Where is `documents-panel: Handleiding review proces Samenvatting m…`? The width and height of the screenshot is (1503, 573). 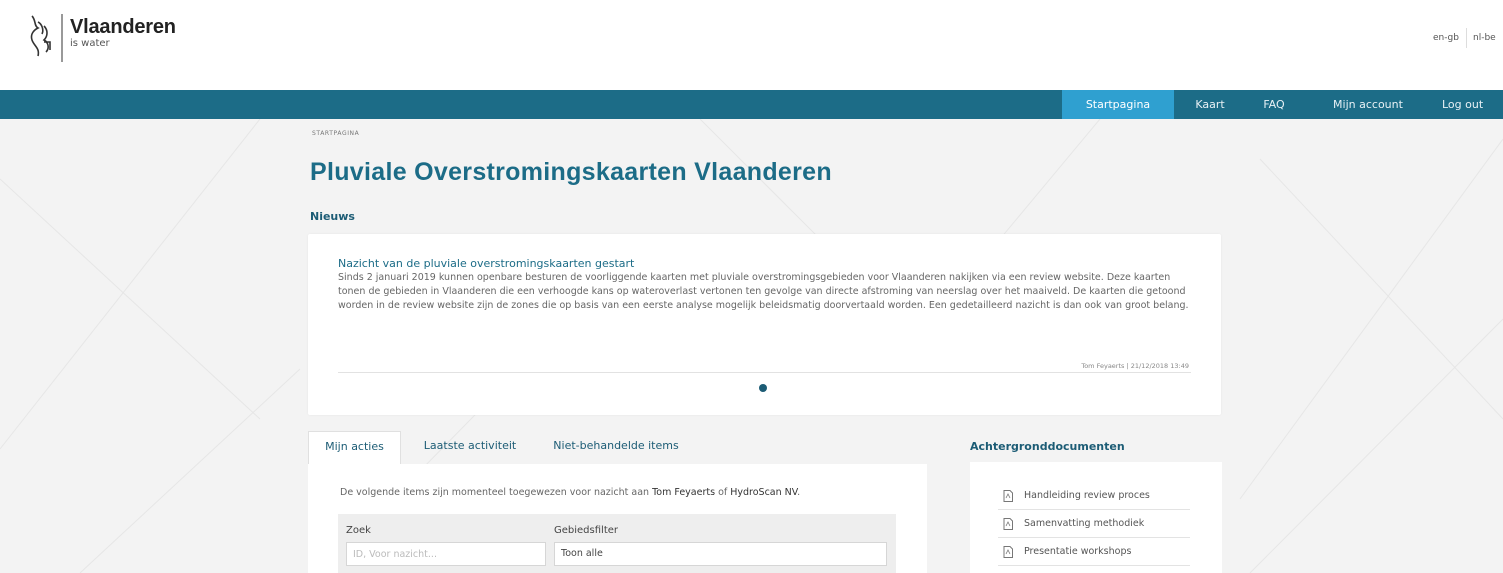 documents-panel: Handleiding review proces Samenvatting m… is located at coordinates (1096, 517).